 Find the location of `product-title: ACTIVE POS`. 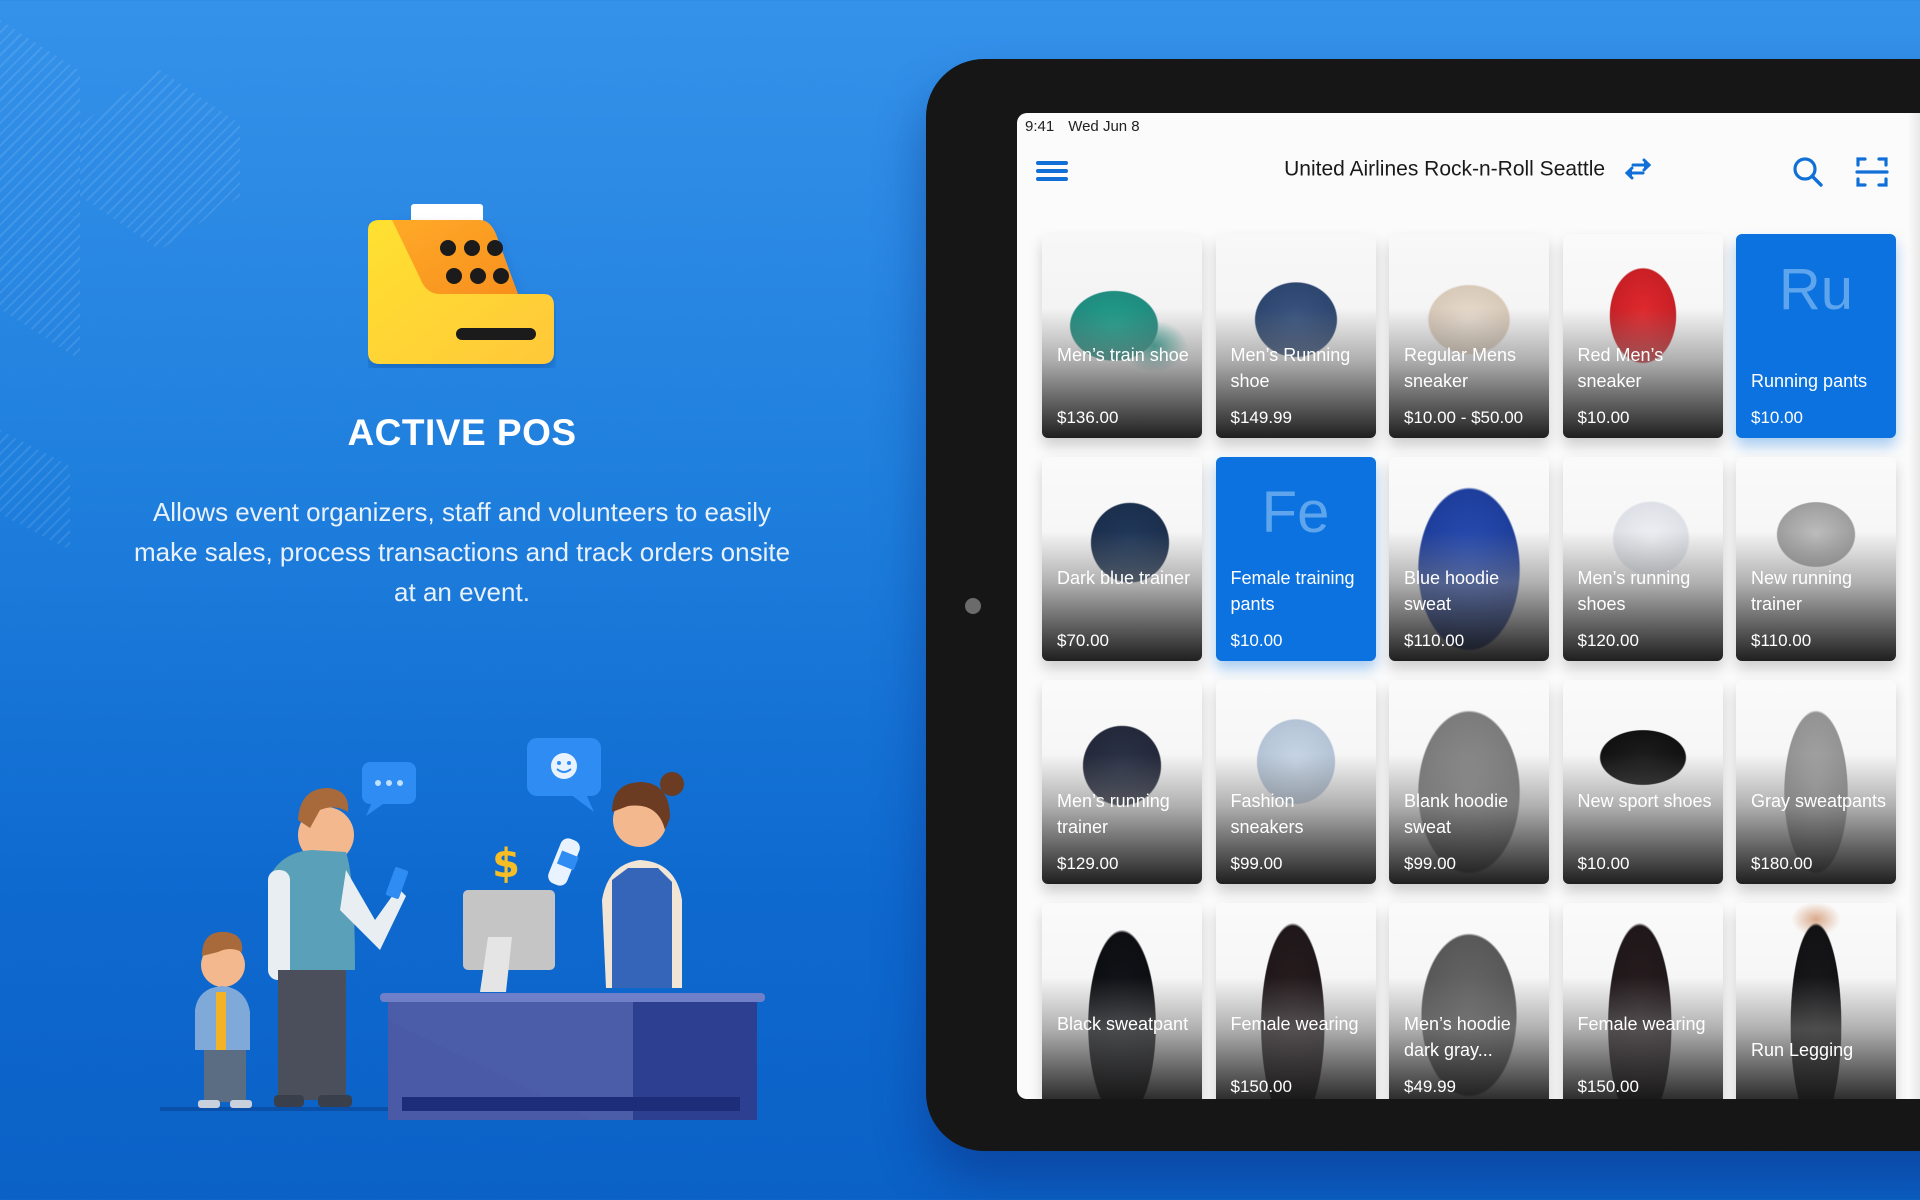

product-title: ACTIVE POS is located at coordinates (462, 432).